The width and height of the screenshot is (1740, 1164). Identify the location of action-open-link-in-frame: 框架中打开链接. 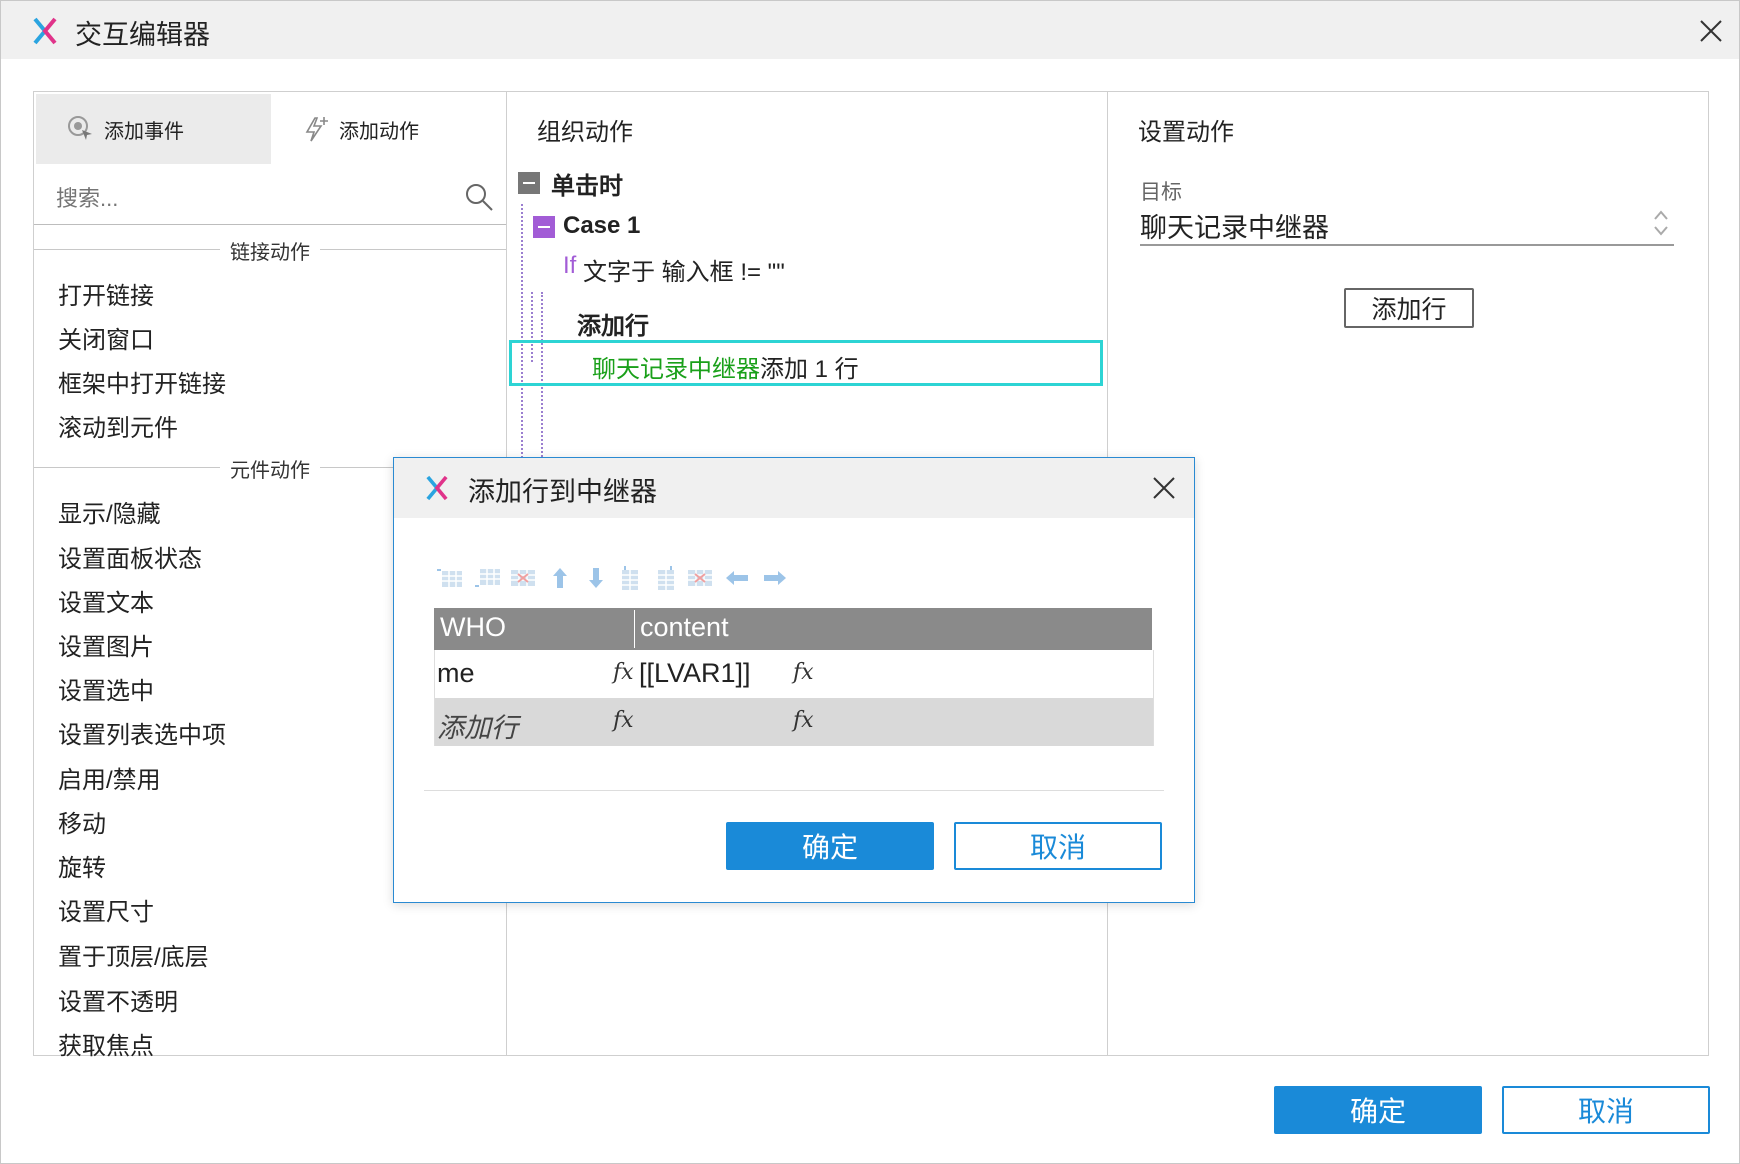
(142, 381).